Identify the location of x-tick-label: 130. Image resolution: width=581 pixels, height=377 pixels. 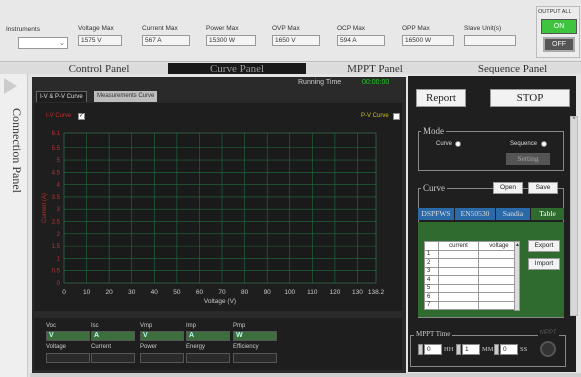
(357, 292).